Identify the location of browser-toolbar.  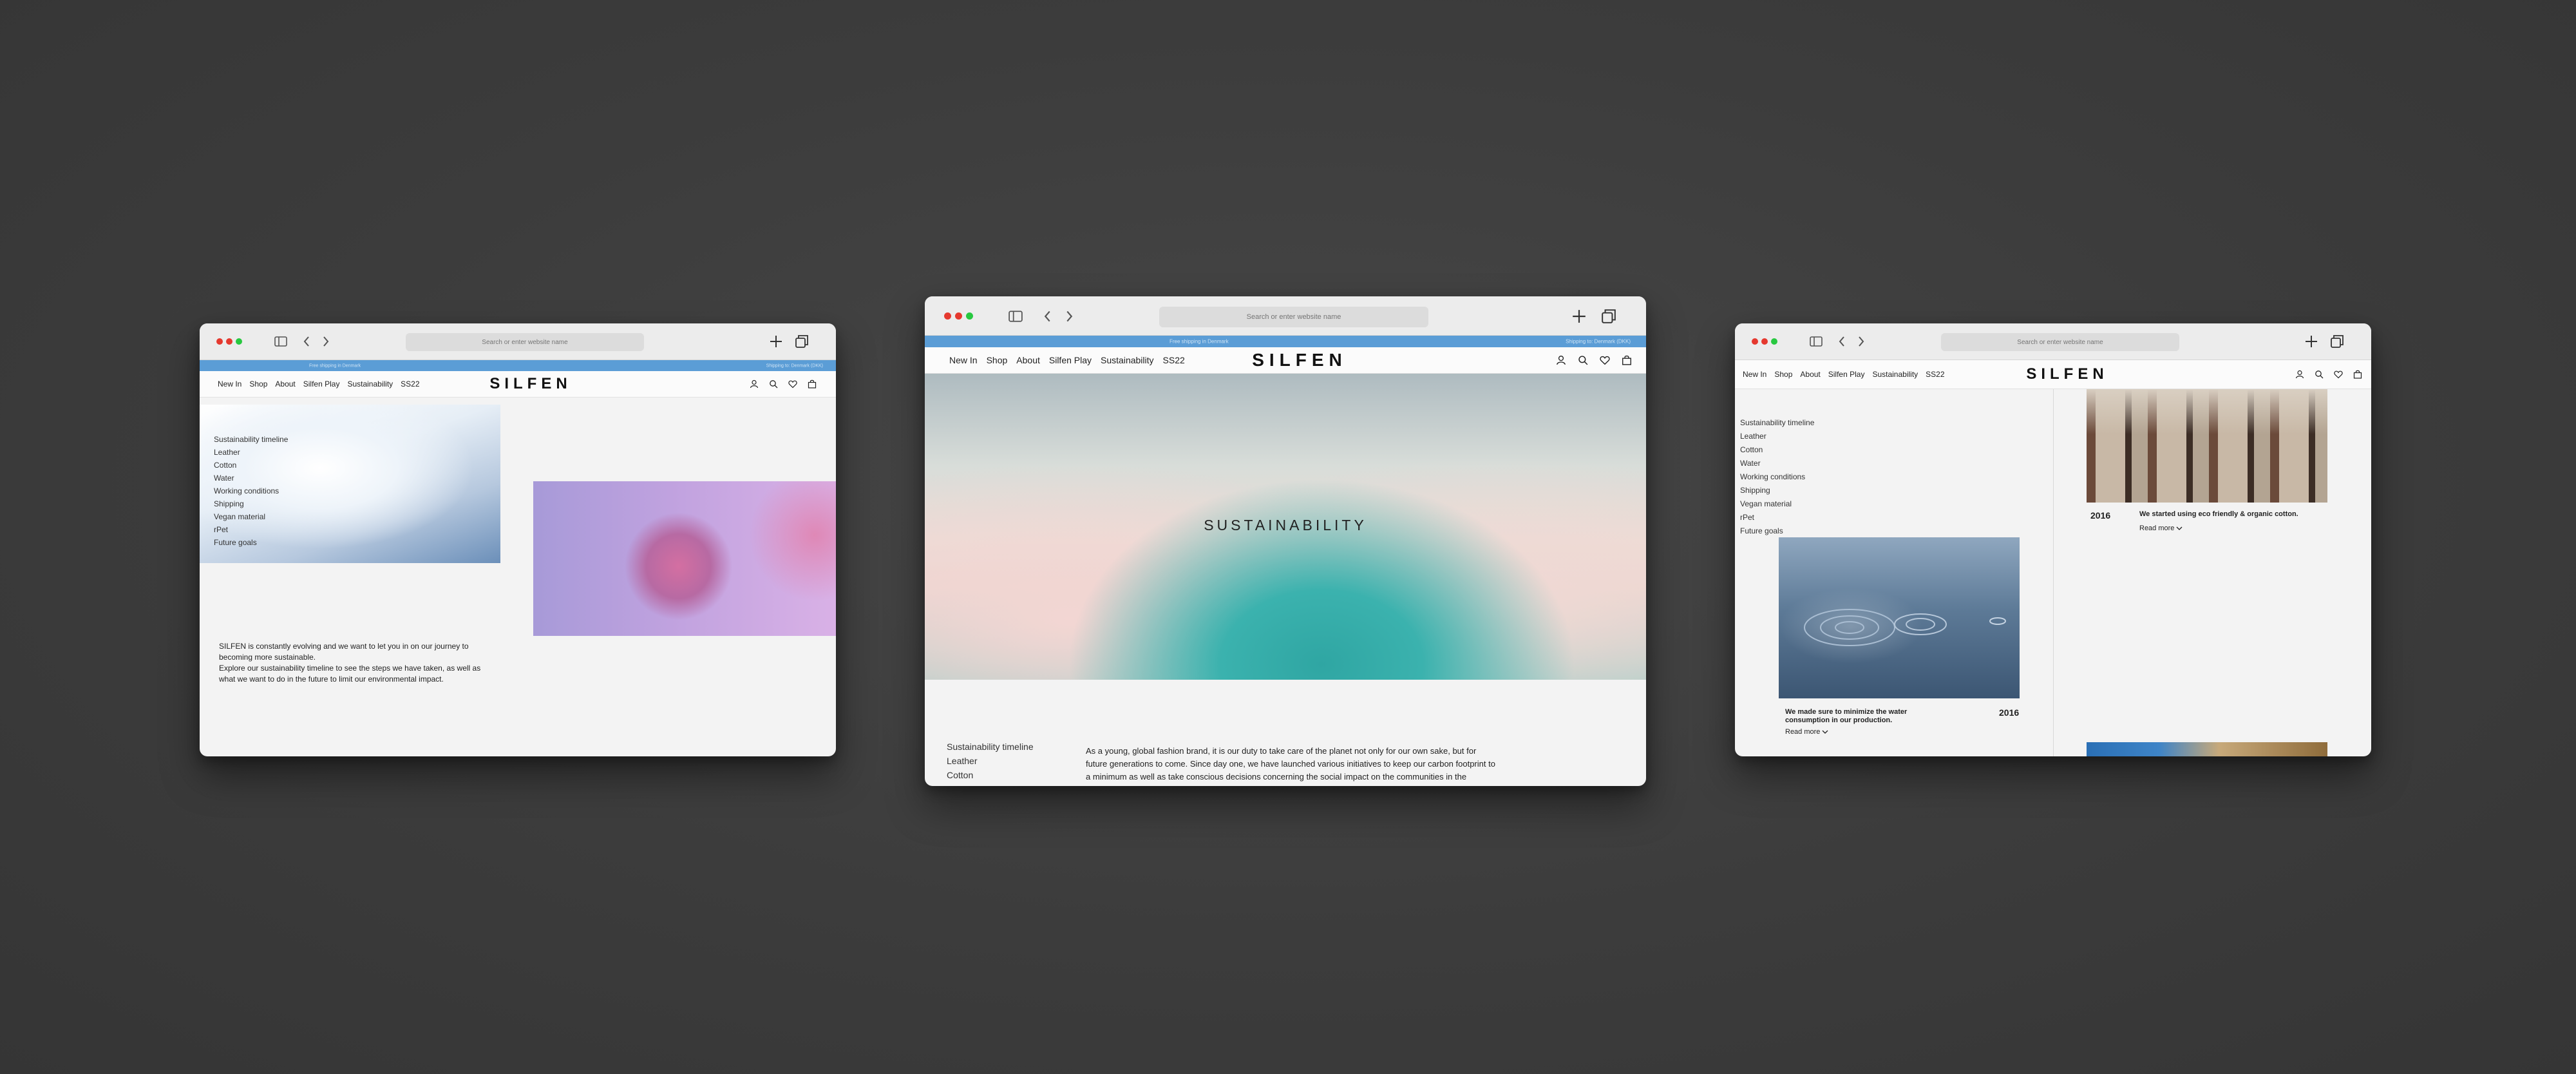
(2053, 341).